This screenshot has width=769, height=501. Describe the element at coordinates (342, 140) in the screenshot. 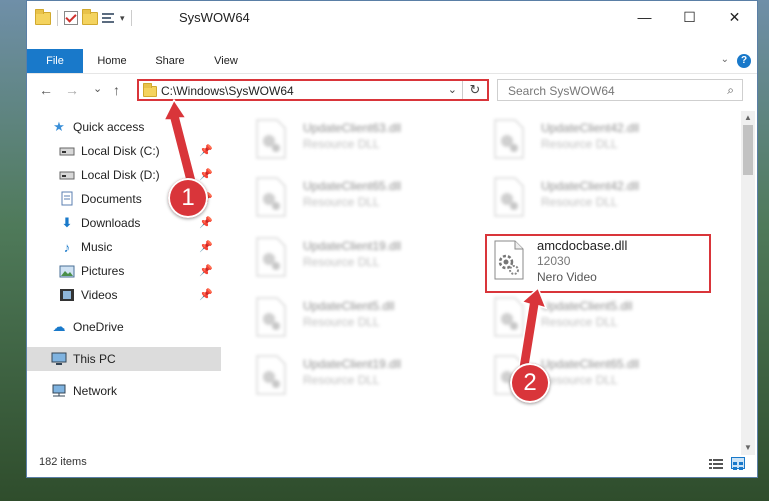

I see `list-item: UpdateClient63.dll Resource DLL` at that location.